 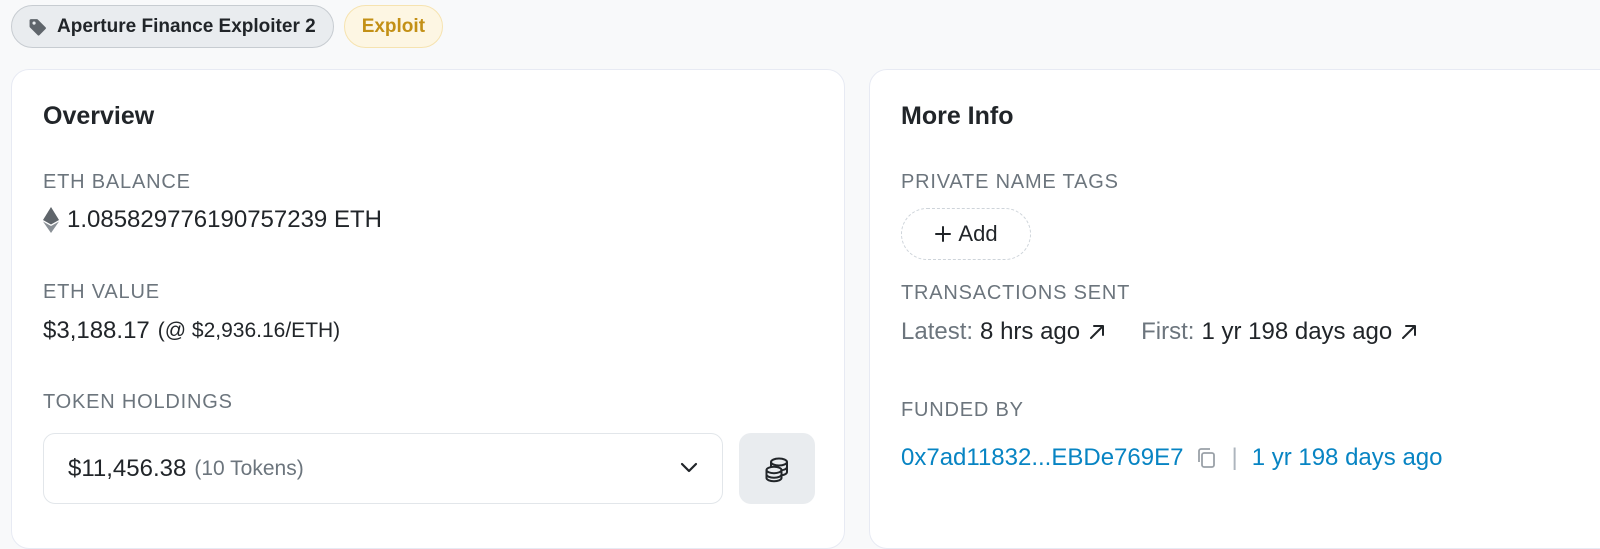 I want to click on eth-price: (@ $2,936.16/ETH), so click(x=249, y=330).